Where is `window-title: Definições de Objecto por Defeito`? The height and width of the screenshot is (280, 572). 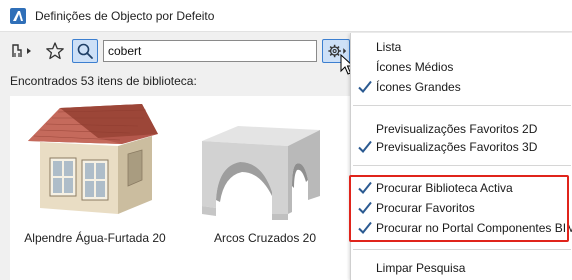
window-title: Definições de Objecto por Defeito is located at coordinates (125, 15).